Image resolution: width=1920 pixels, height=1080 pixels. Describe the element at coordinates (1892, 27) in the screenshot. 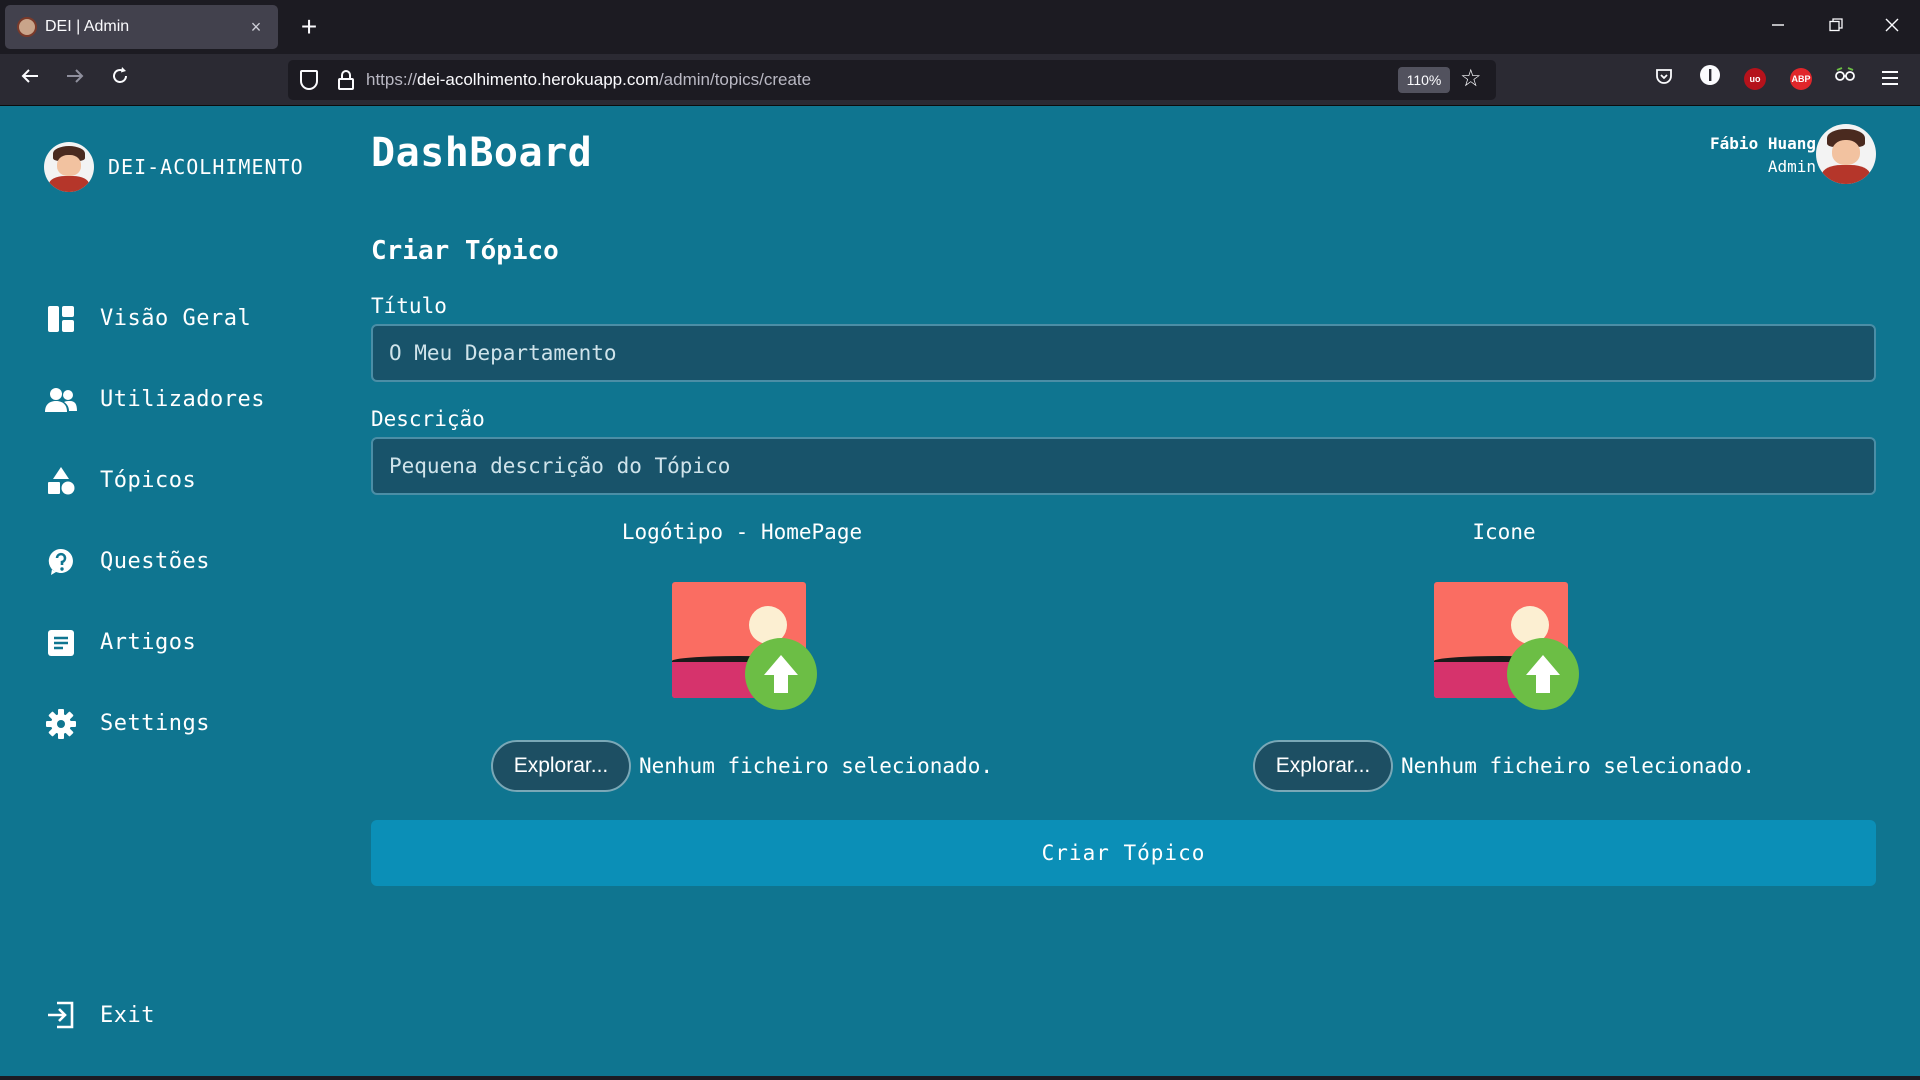

I see `close-window-icon` at that location.